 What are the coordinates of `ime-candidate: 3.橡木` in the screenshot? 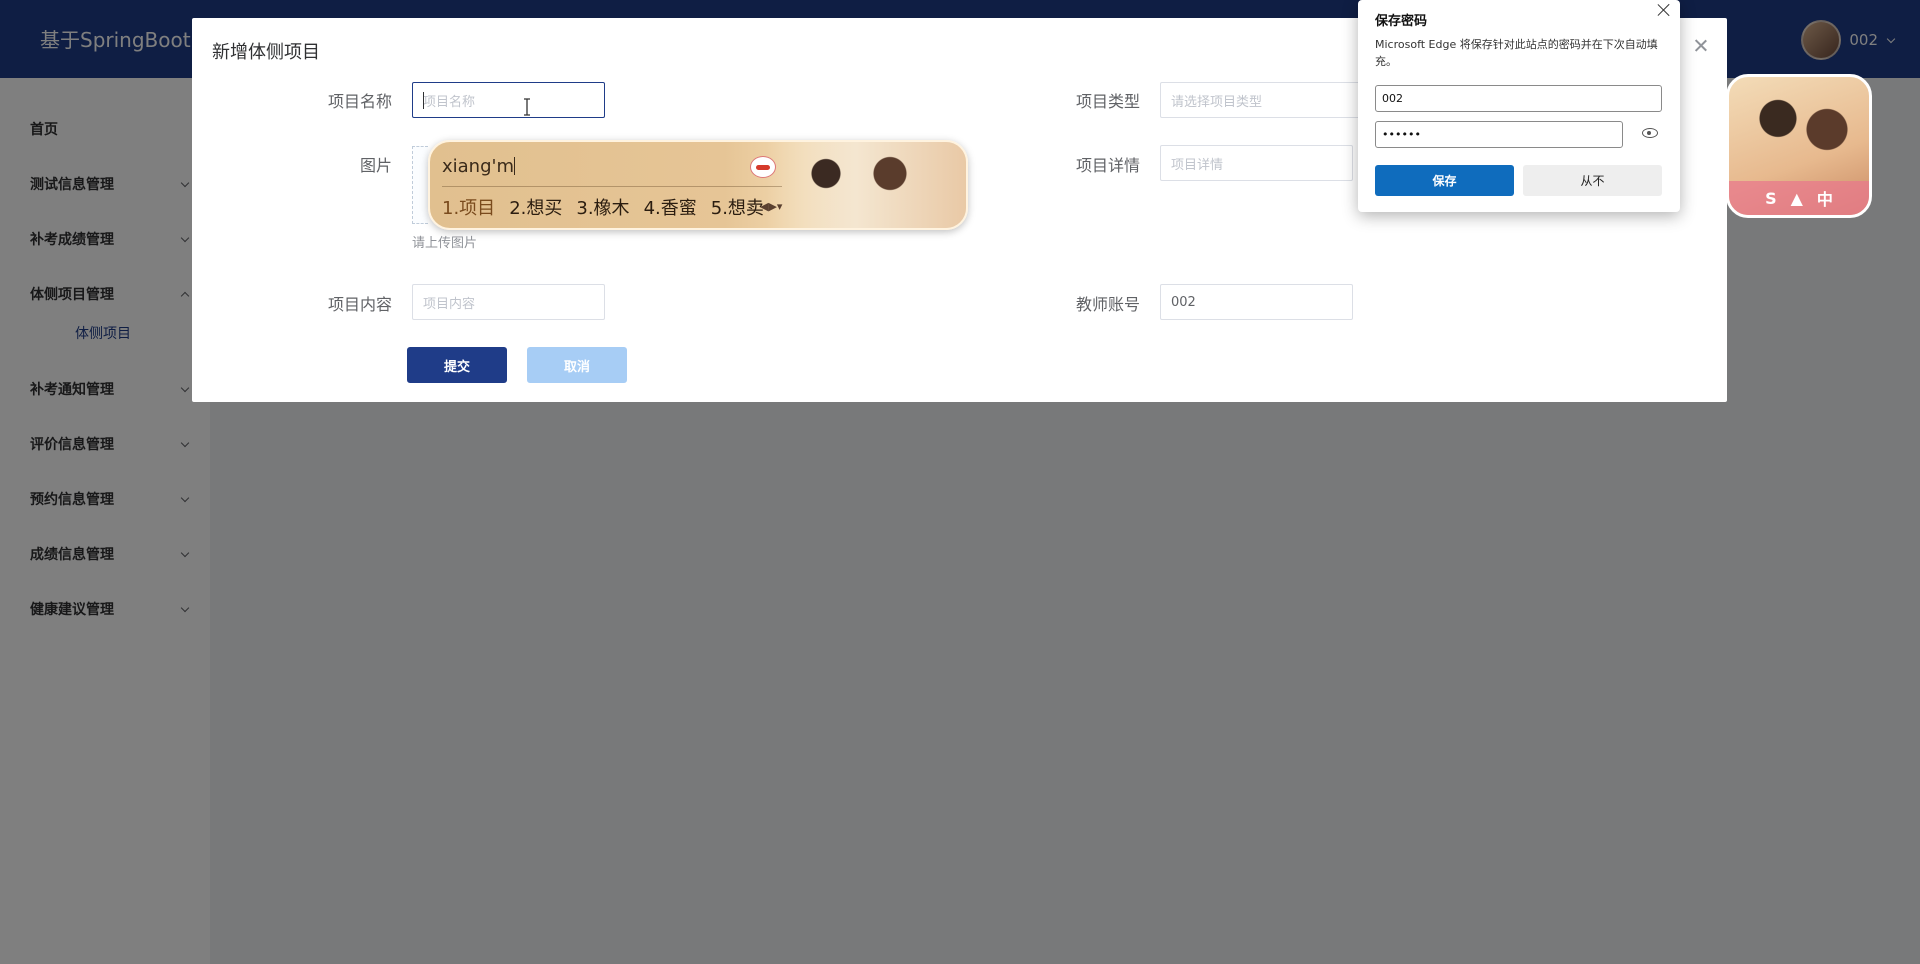 It's located at (602, 207).